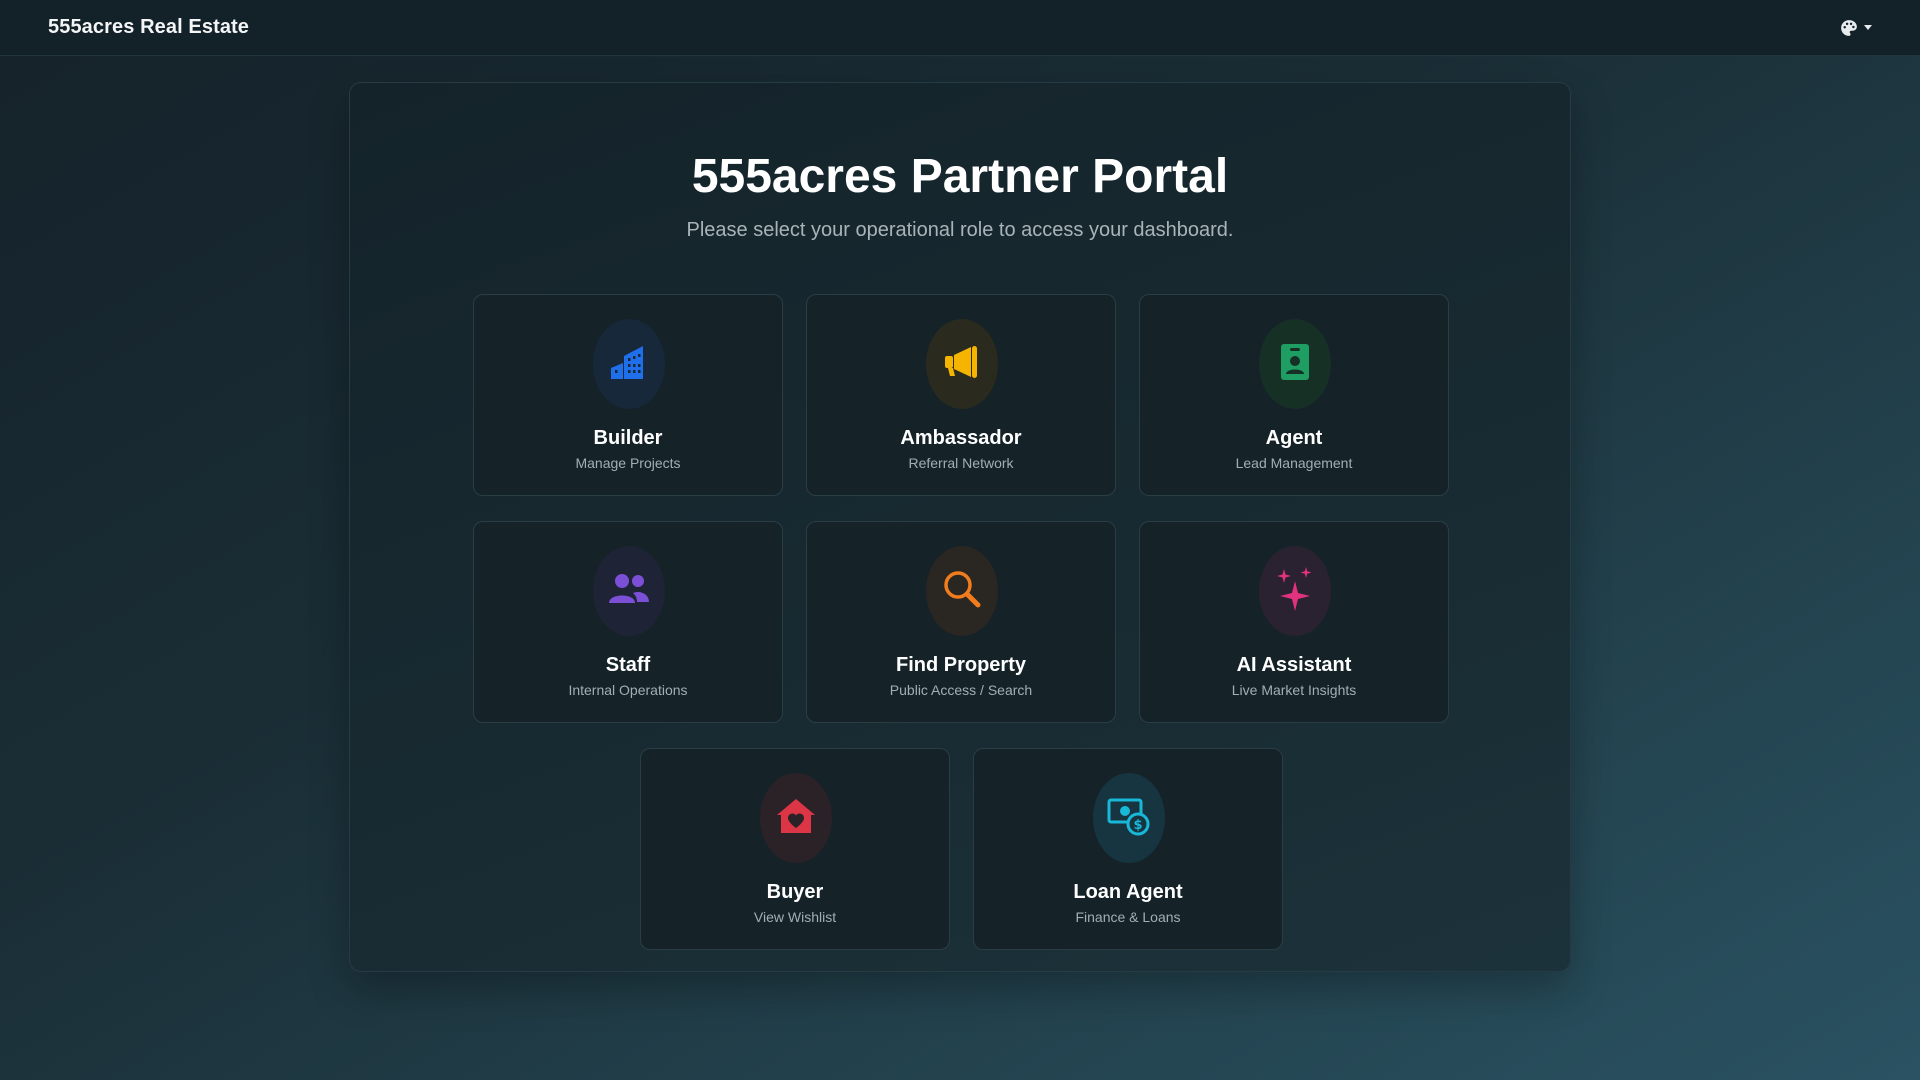 The width and height of the screenshot is (1920, 1080). I want to click on page-title: 555acres Partner Portal, so click(960, 176).